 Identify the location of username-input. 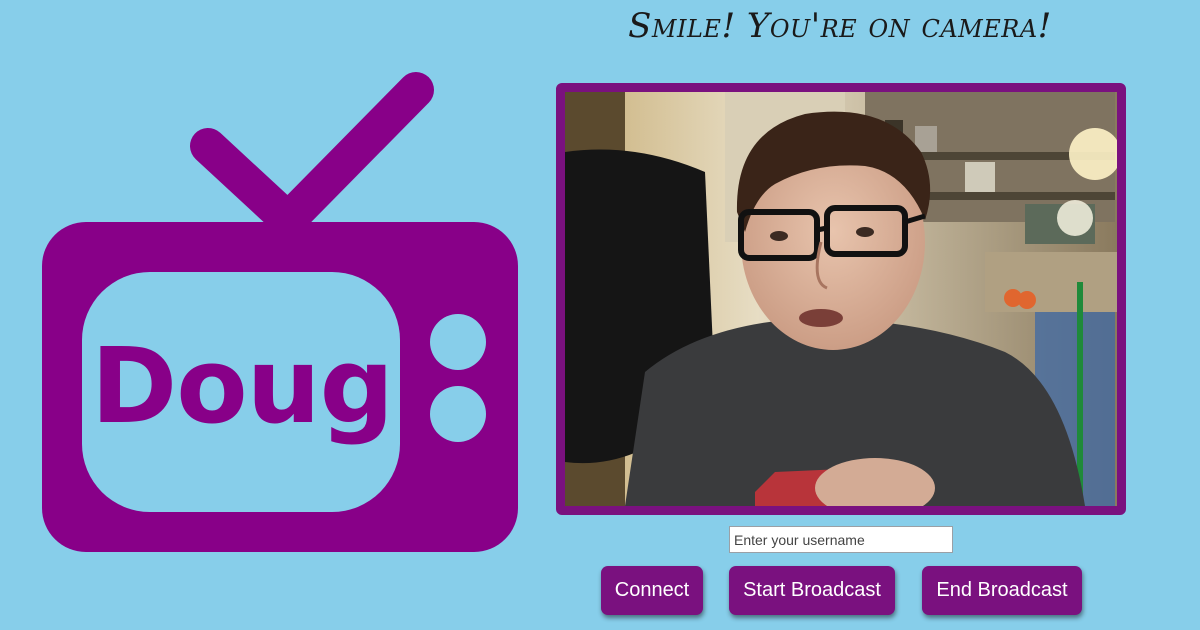
(841, 539).